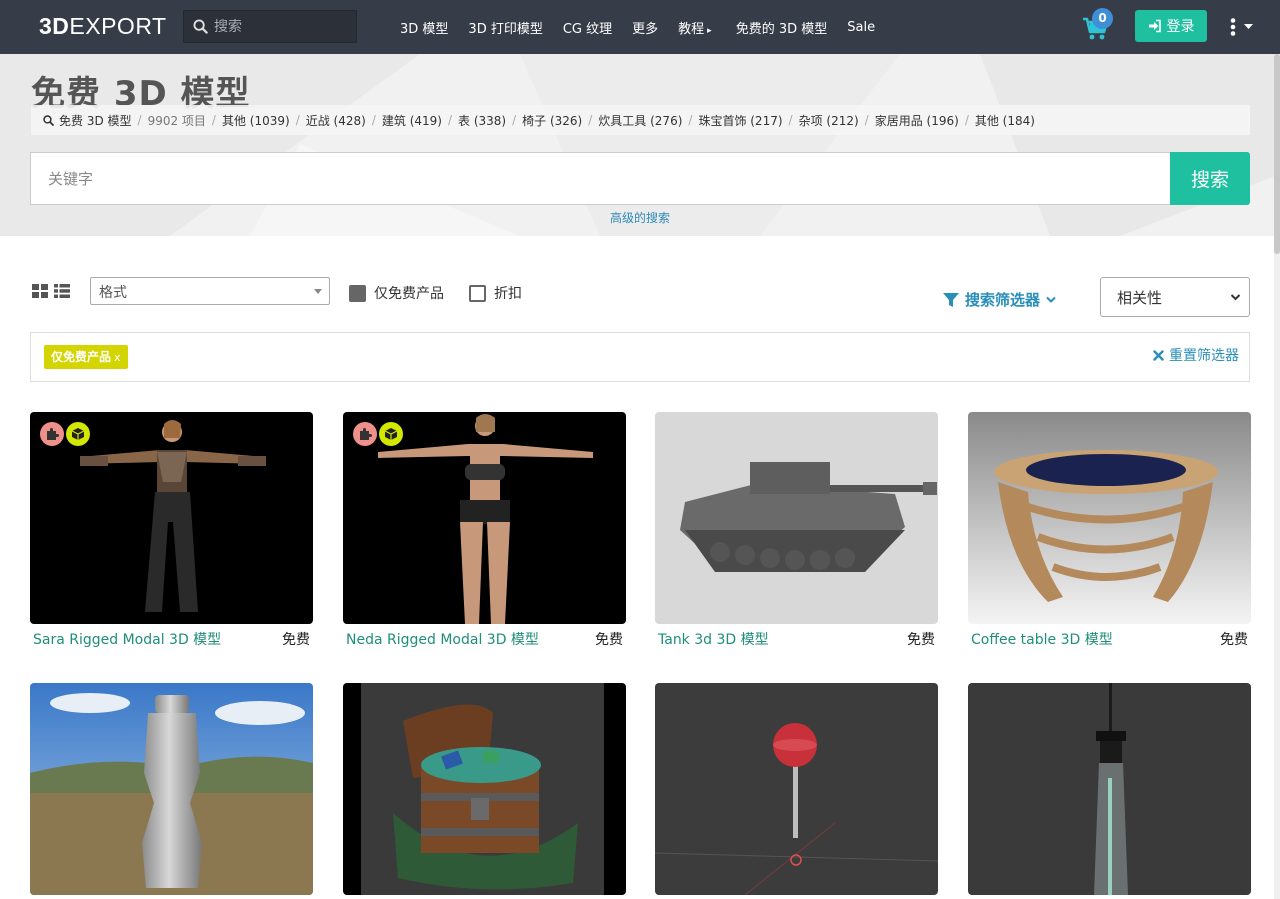 This screenshot has height=899, width=1280. I want to click on crumb-category-jewelry: 珠宝首饰 (217), so click(740, 120).